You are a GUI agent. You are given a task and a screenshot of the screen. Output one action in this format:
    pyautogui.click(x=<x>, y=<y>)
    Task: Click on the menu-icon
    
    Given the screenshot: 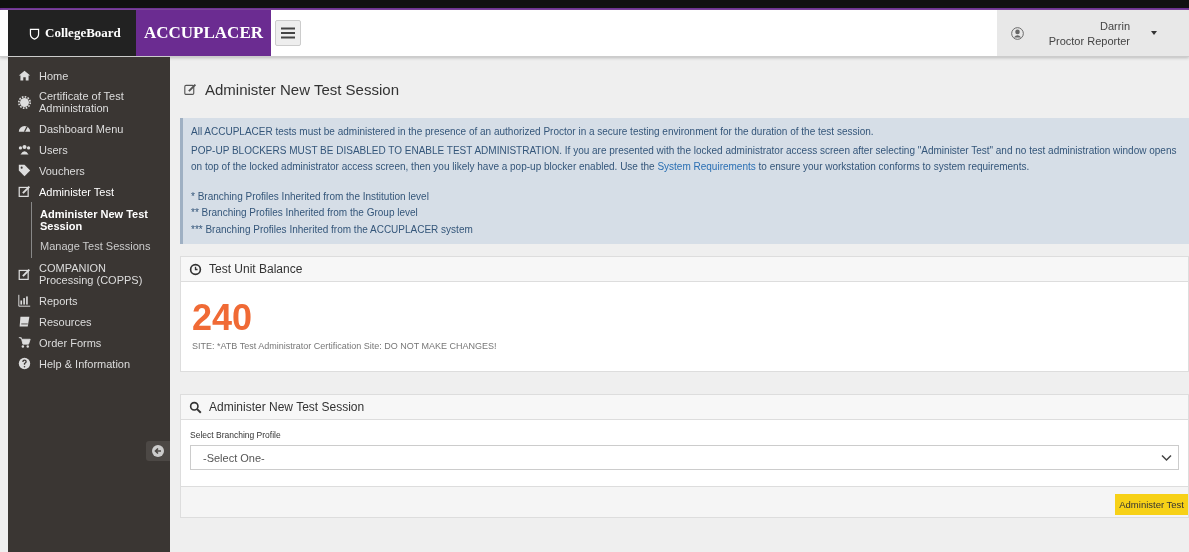 What is the action you would take?
    pyautogui.click(x=288, y=33)
    